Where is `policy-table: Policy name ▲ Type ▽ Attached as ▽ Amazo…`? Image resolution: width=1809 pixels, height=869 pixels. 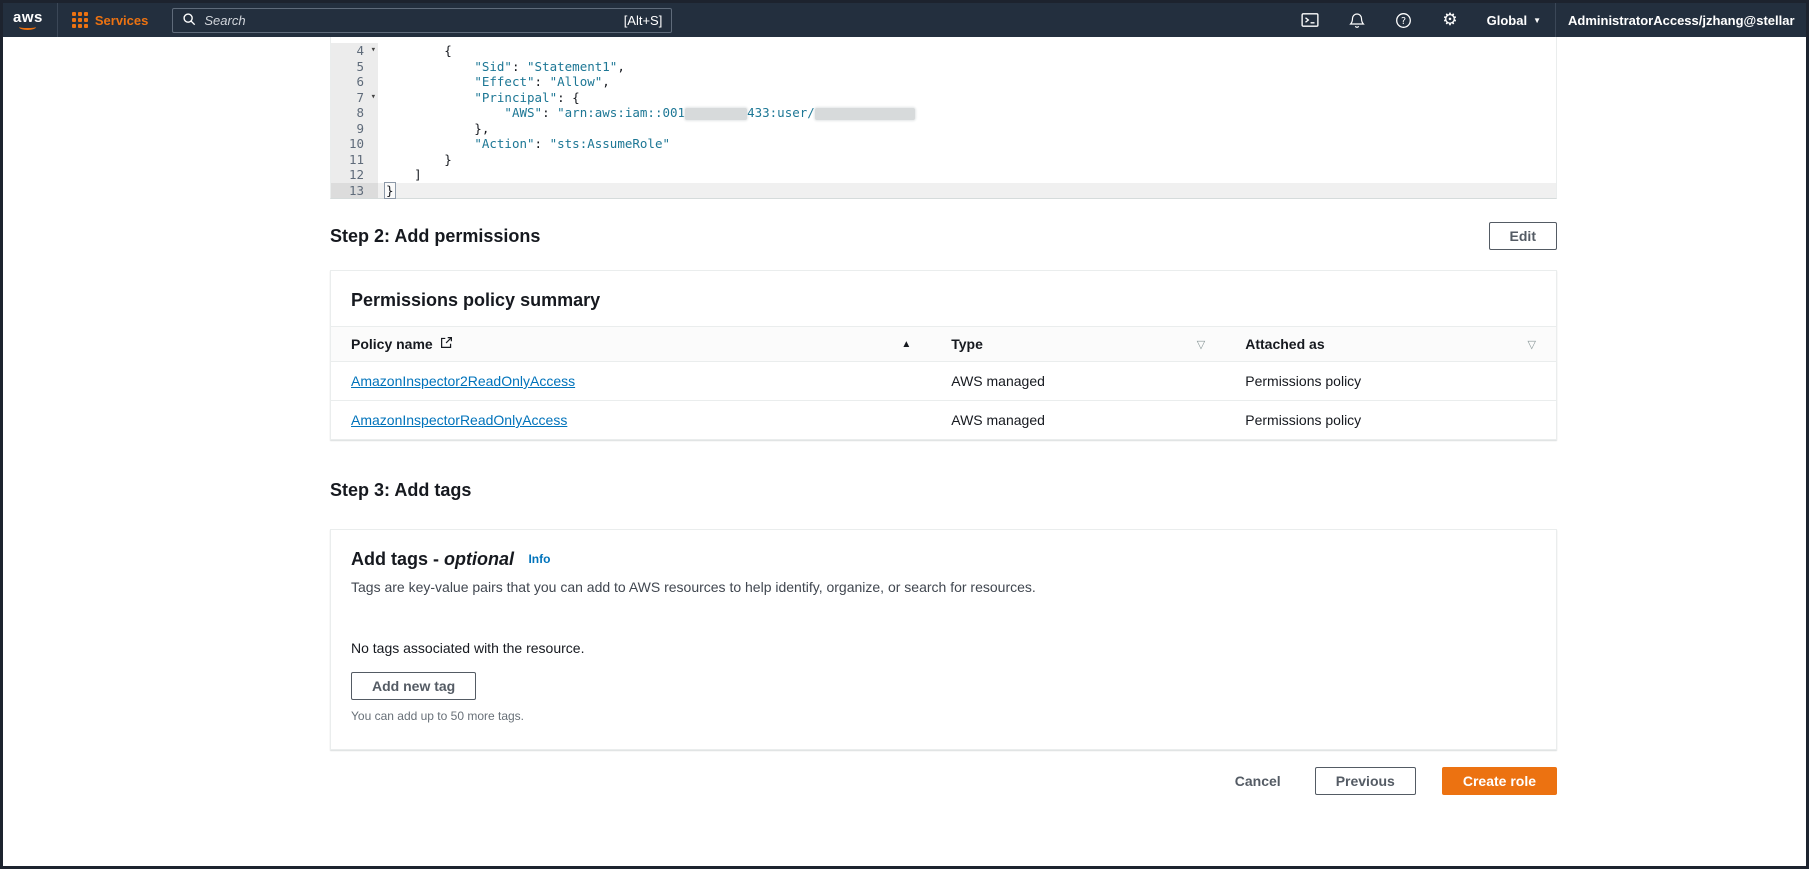 policy-table: Policy name ▲ Type ▽ Attached as ▽ Amazo… is located at coordinates (943, 382).